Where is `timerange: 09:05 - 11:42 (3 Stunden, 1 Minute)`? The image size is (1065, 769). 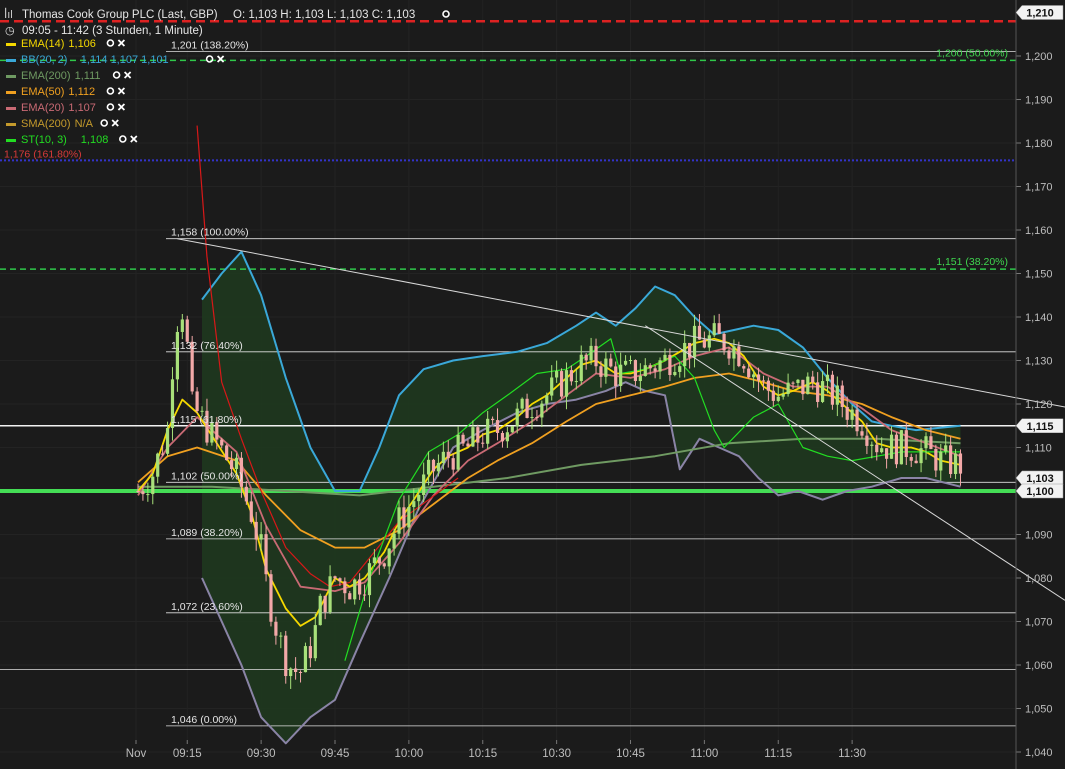
timerange: 09:05 - 11:42 (3 Stunden, 1 Minute) is located at coordinates (112, 31).